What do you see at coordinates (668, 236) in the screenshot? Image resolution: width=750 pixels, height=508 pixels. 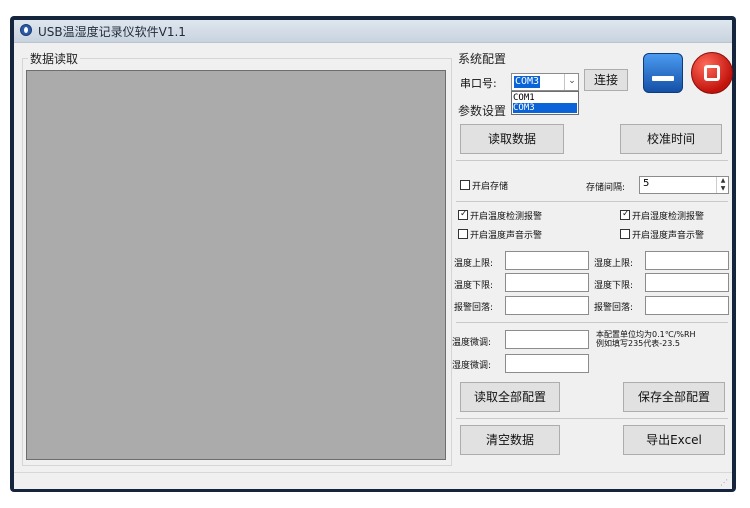 I see `hum-sound-label: 开启湿度声音示警` at bounding box center [668, 236].